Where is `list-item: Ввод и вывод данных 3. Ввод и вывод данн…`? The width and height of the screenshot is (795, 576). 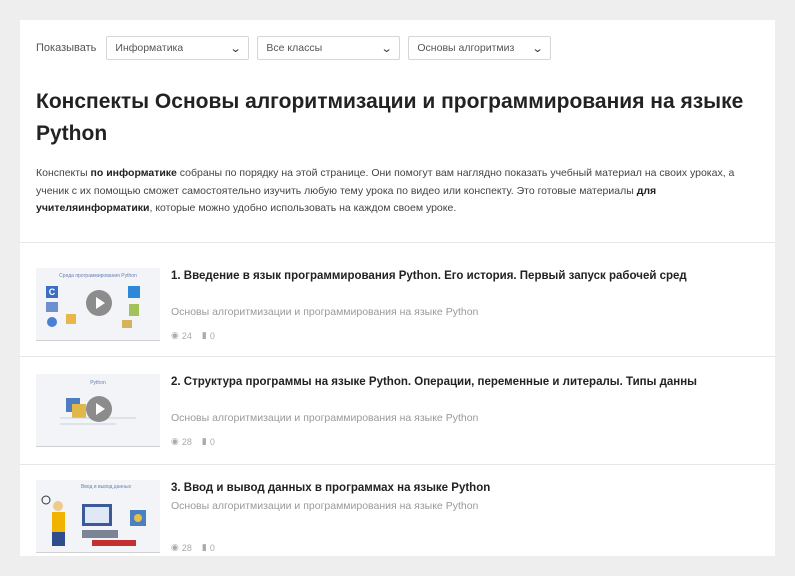
list-item: Ввод и вывод данных 3. Ввод и вывод данн… is located at coordinates (396, 518).